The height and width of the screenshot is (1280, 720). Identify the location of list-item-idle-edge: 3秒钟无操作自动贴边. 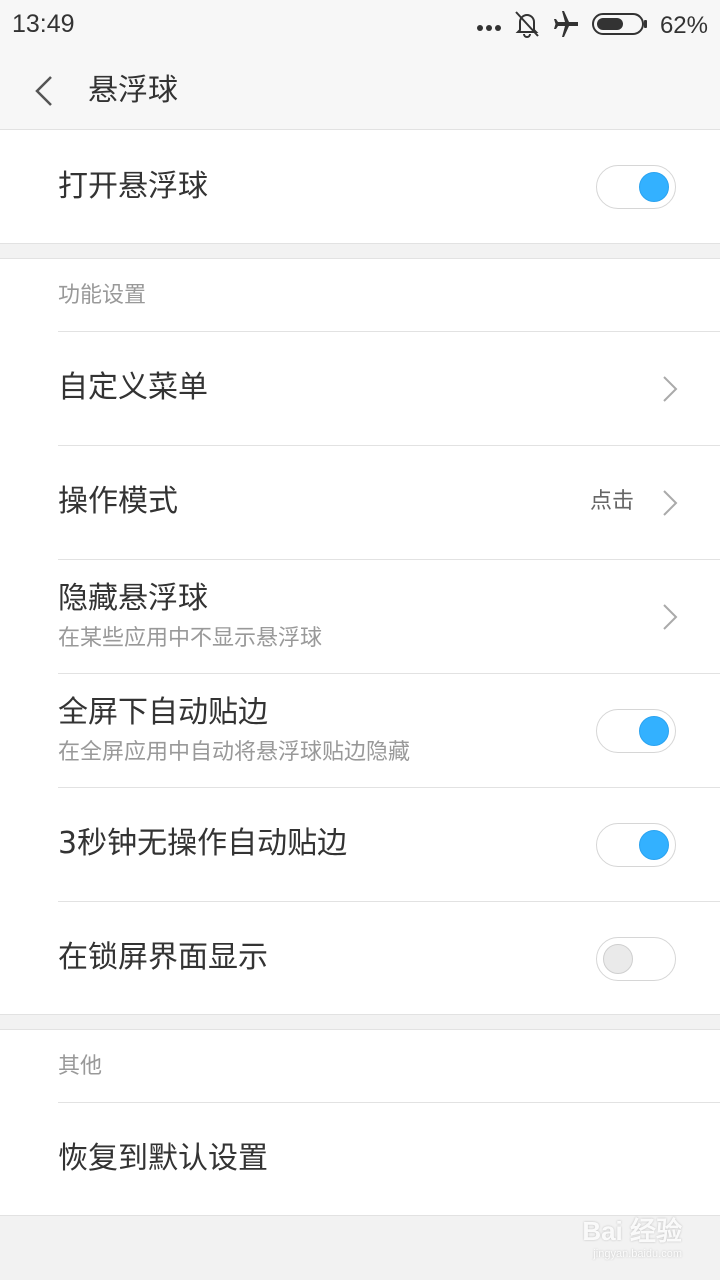
(389, 844).